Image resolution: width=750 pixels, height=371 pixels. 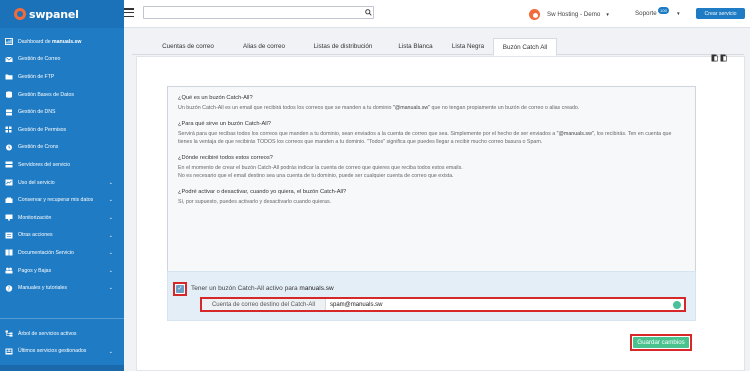 I want to click on brand-name: swpanel, so click(x=54, y=14).